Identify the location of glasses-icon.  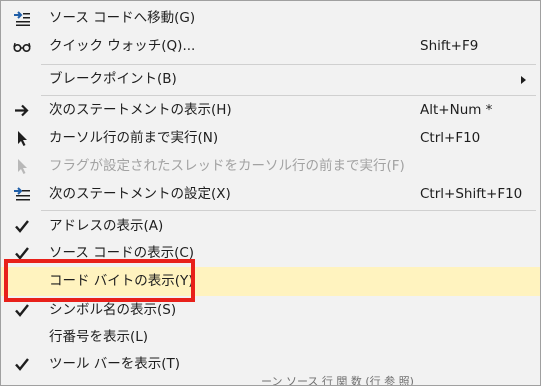
(22, 47).